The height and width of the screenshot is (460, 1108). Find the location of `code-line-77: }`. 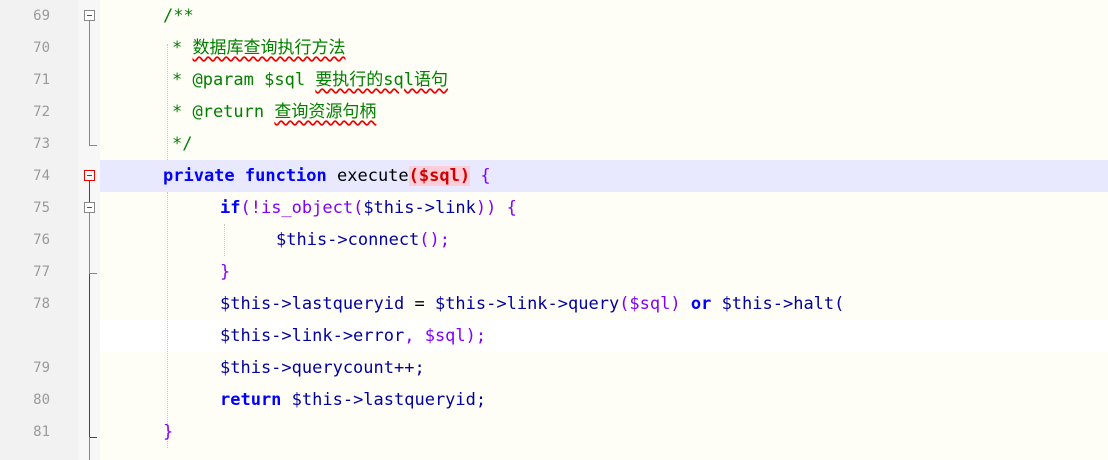

code-line-77: } is located at coordinates (225, 272).